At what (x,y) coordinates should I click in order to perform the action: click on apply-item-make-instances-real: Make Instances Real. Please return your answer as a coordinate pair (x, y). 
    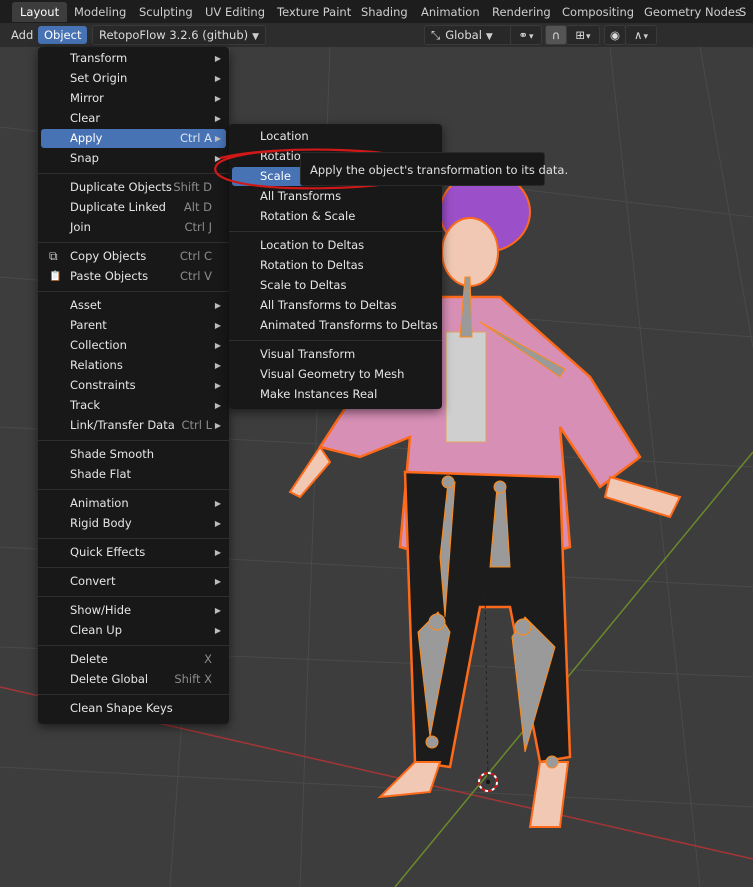
    Looking at the image, I should click on (335, 394).